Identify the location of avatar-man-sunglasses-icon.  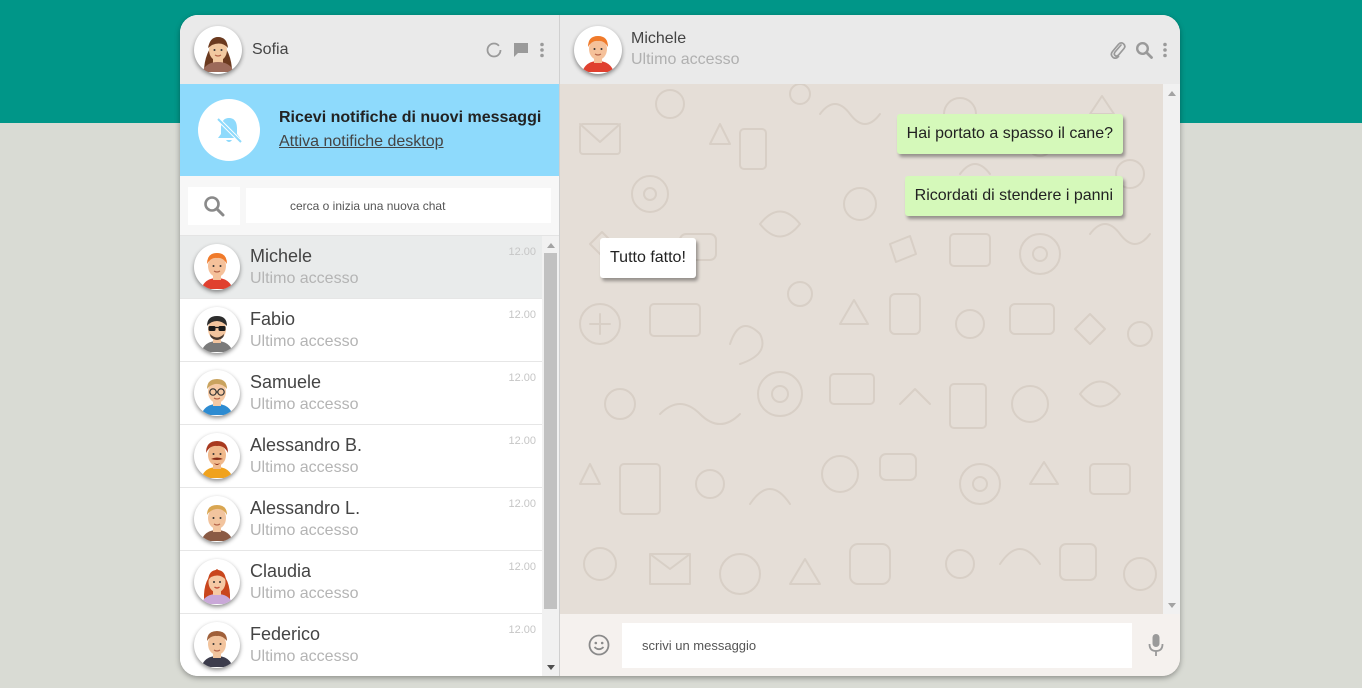
(217, 334).